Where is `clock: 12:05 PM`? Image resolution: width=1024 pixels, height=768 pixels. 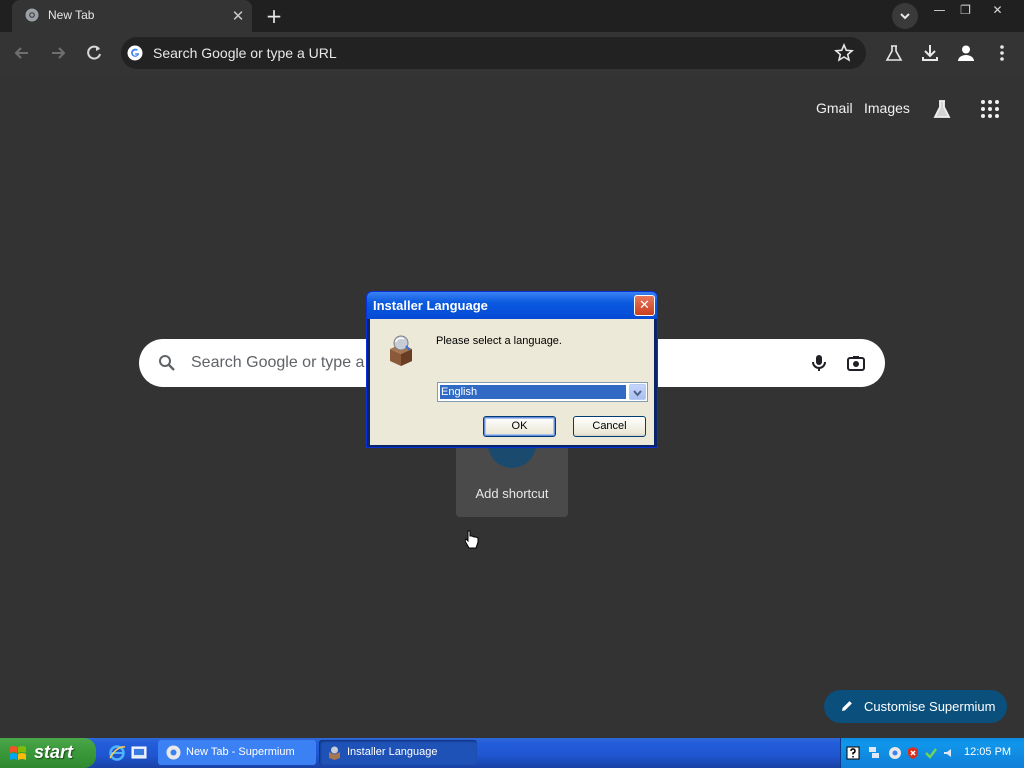
clock: 12:05 PM is located at coordinates (988, 752).